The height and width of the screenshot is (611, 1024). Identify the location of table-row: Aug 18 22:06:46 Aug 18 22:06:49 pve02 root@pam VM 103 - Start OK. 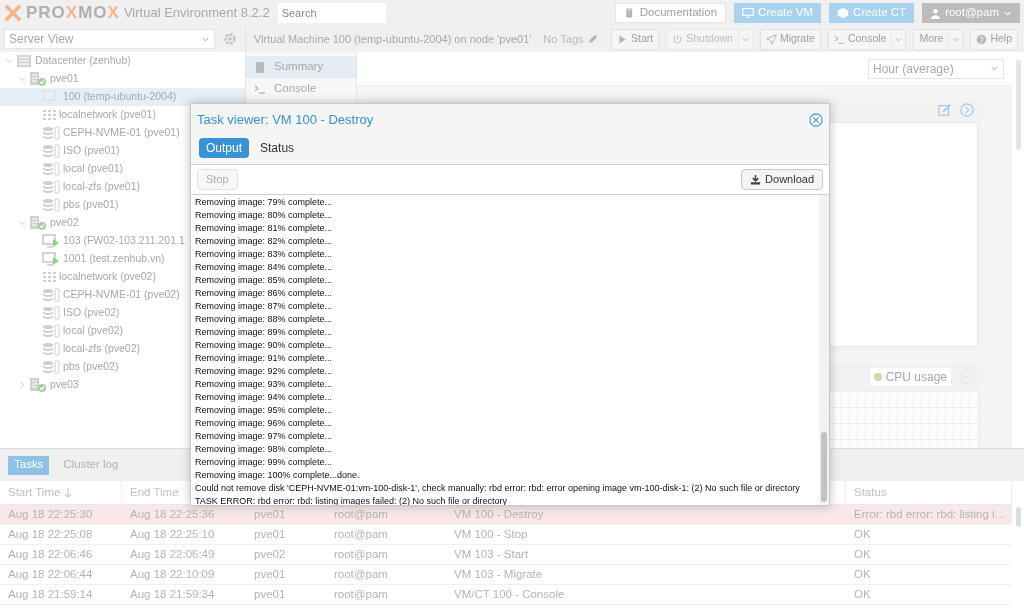
(506, 555).